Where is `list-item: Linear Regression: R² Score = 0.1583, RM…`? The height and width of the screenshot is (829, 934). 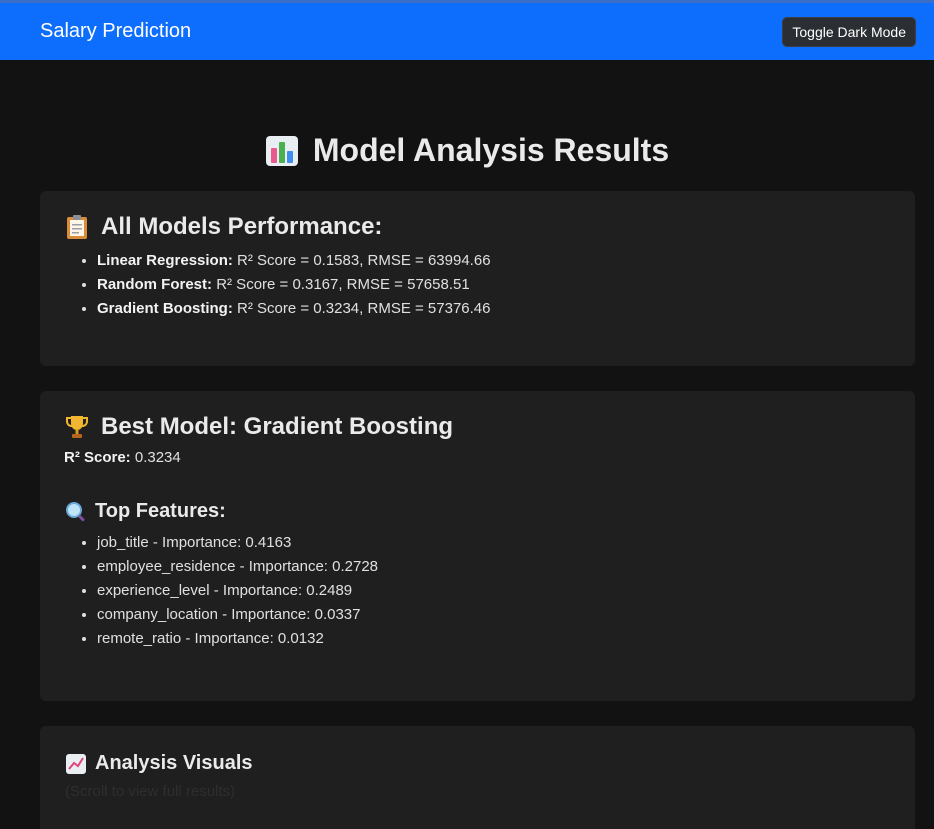
list-item: Linear Regression: R² Score = 0.1583, RM… is located at coordinates (493, 261).